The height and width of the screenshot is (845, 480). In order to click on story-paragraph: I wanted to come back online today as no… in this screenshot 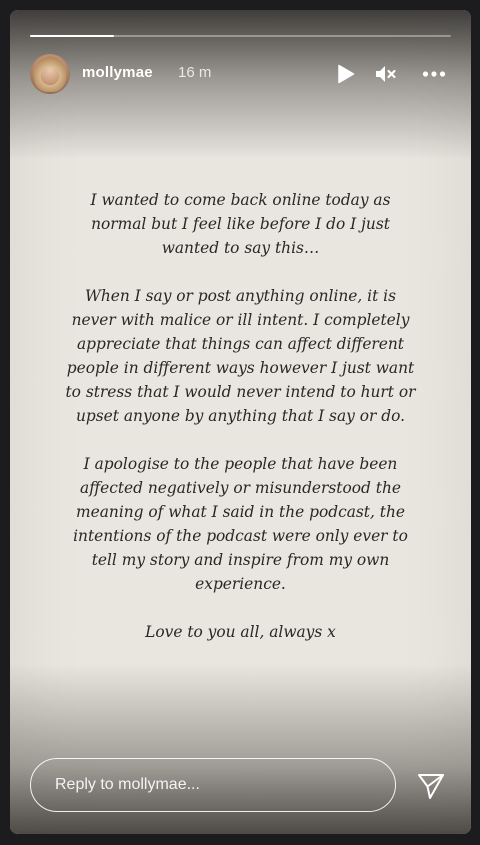, I will do `click(240, 224)`.